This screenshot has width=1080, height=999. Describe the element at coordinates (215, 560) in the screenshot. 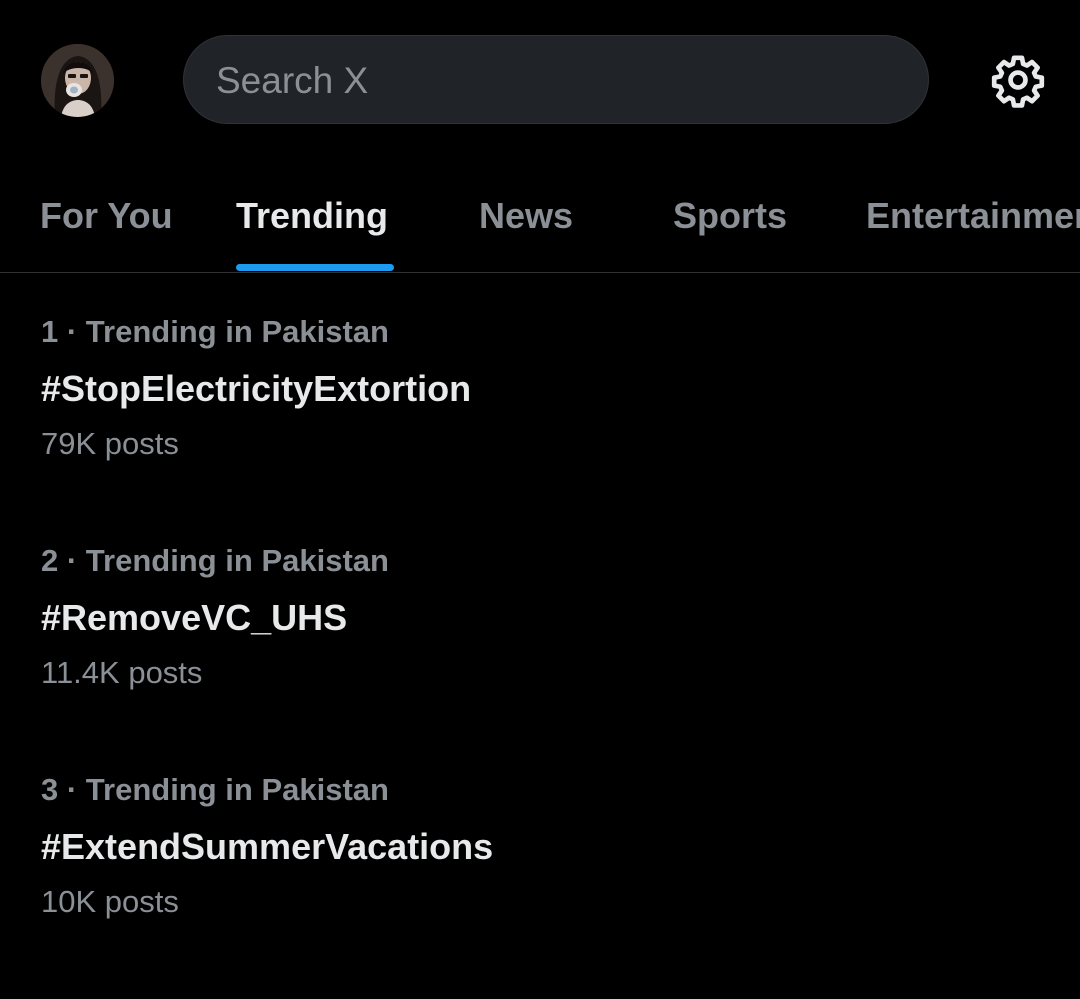

I see `trend-context: 2 · Trending in Pakistan` at that location.